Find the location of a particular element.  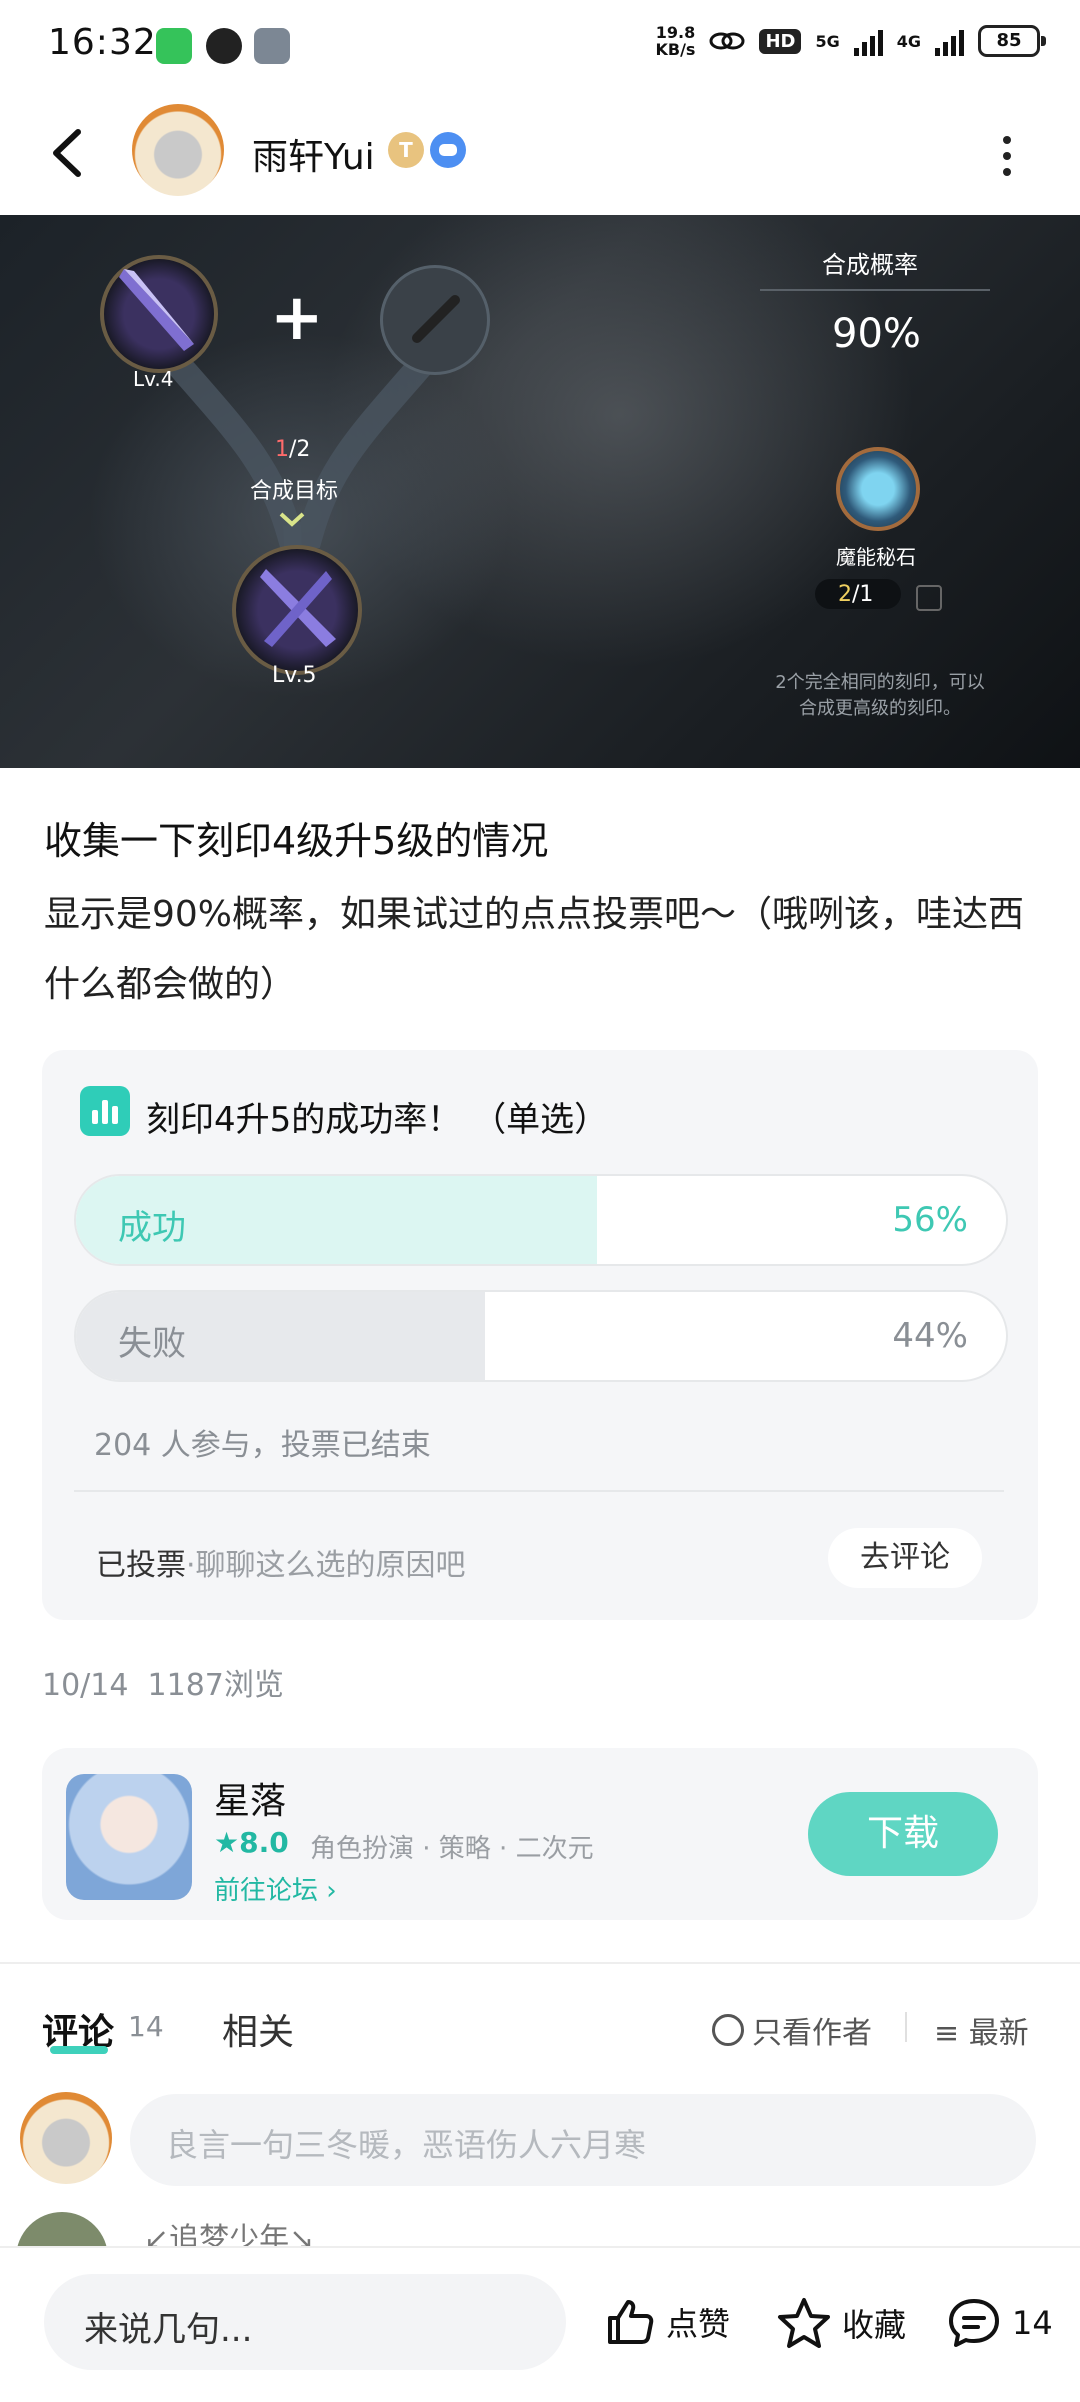

stone-label: 魔能秘石 is located at coordinates (876, 557).